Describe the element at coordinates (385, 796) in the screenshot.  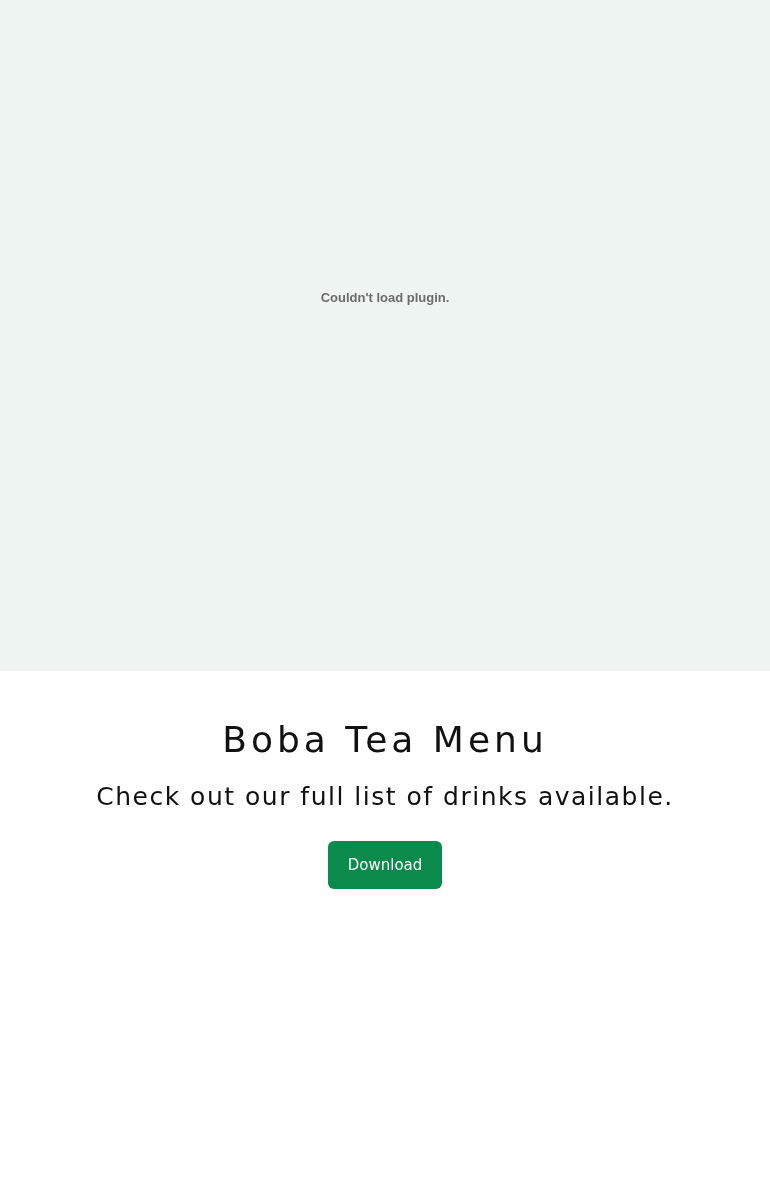
I see `menu-subtitle: Check out our full list of drinks available.` at that location.